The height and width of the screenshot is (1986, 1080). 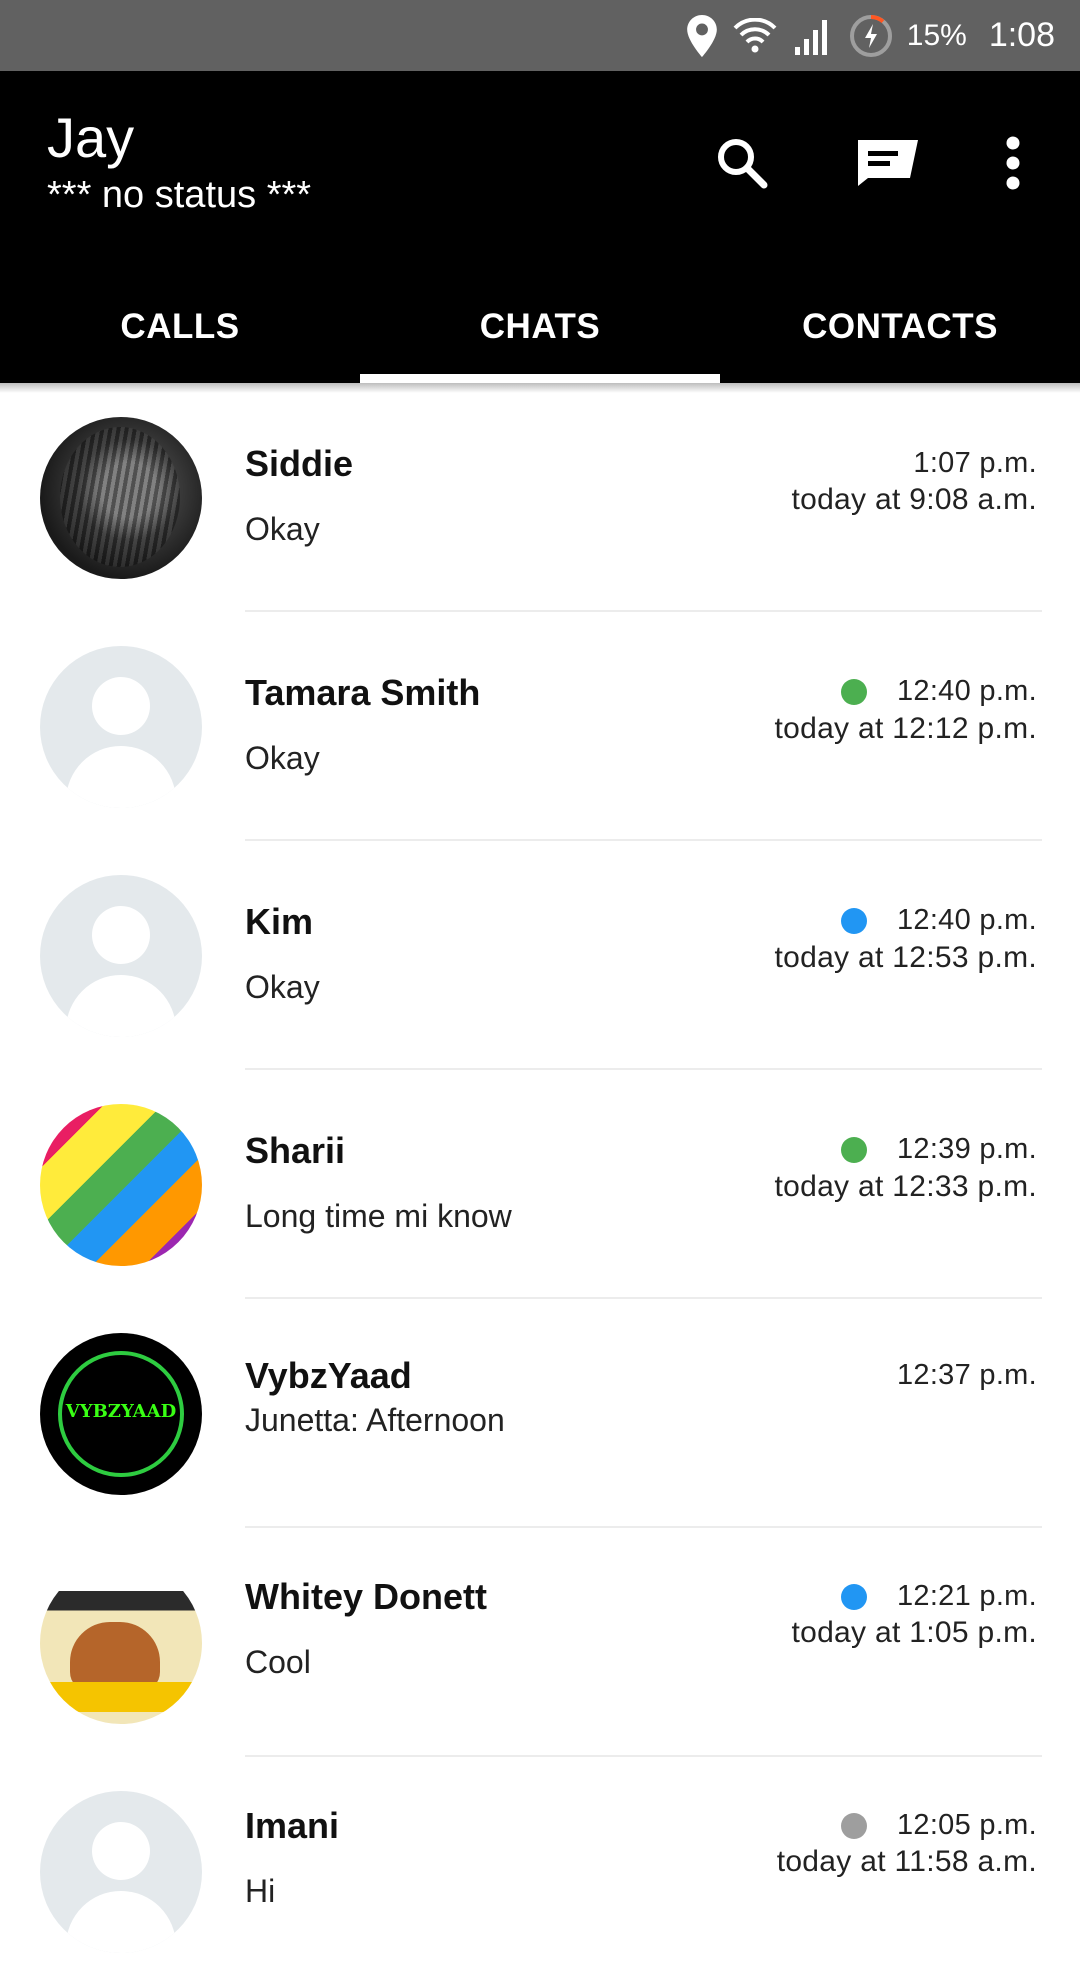 What do you see at coordinates (375, 1420) in the screenshot?
I see `message-preview: Junetta: Afternoon` at bounding box center [375, 1420].